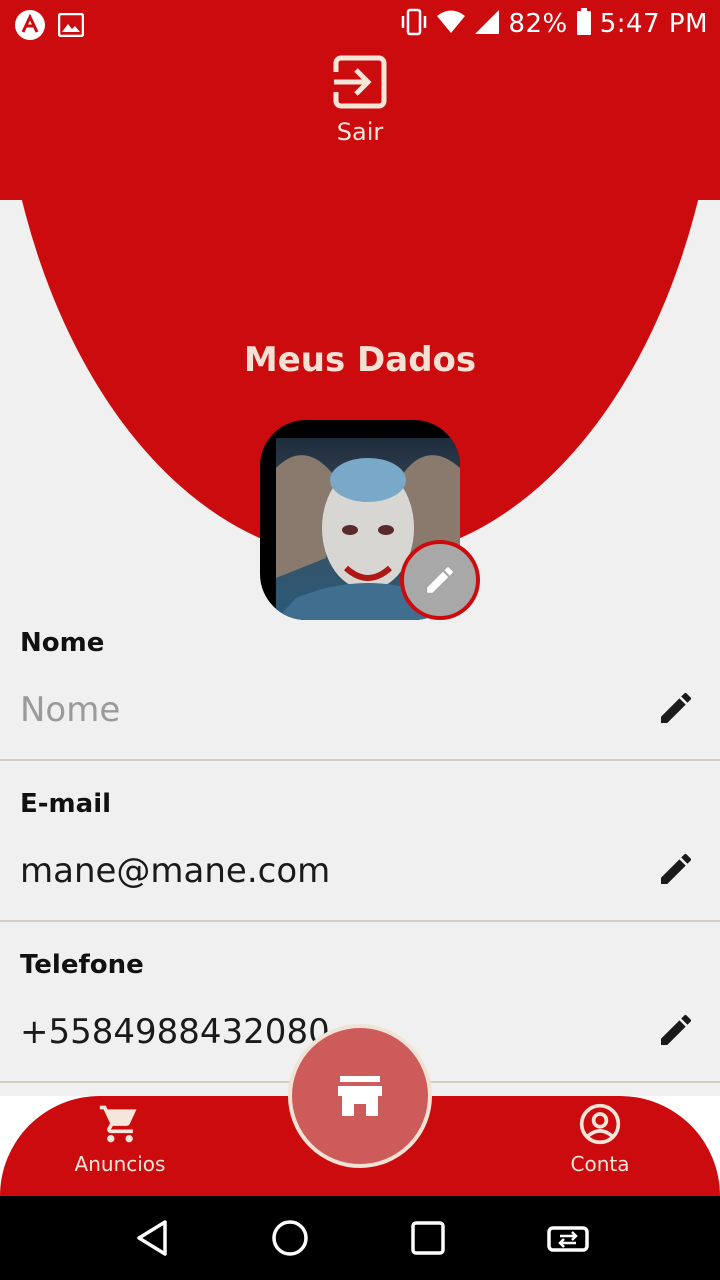 The height and width of the screenshot is (1280, 720). What do you see at coordinates (175, 871) in the screenshot?
I see `email-value: mane@mane.com` at bounding box center [175, 871].